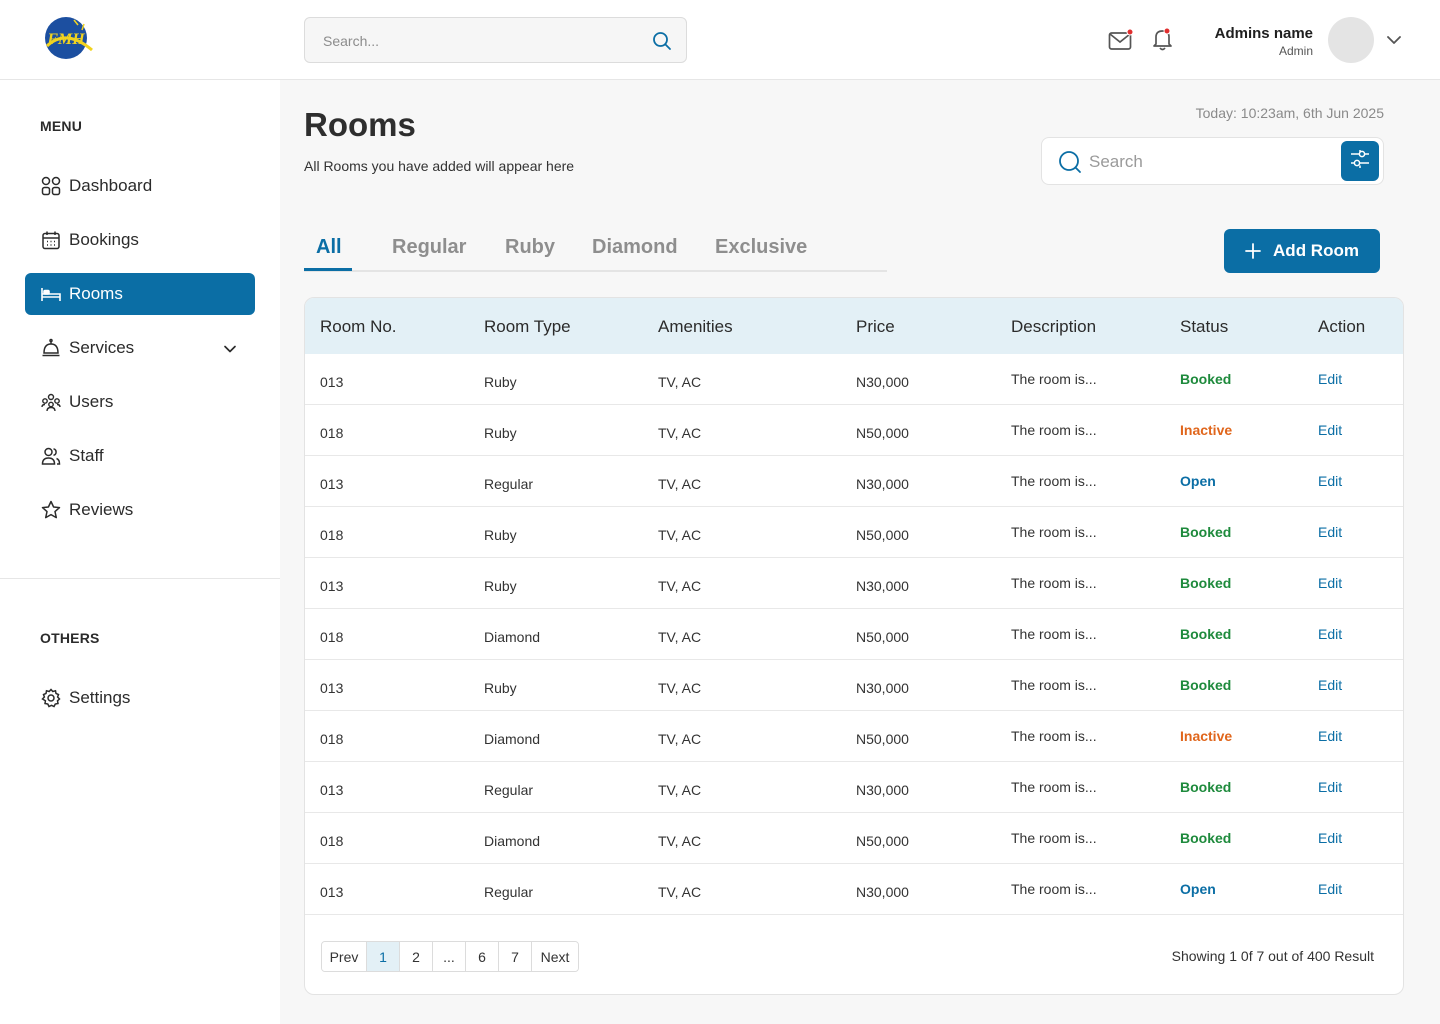  I want to click on tab-regular: Regular, so click(429, 247).